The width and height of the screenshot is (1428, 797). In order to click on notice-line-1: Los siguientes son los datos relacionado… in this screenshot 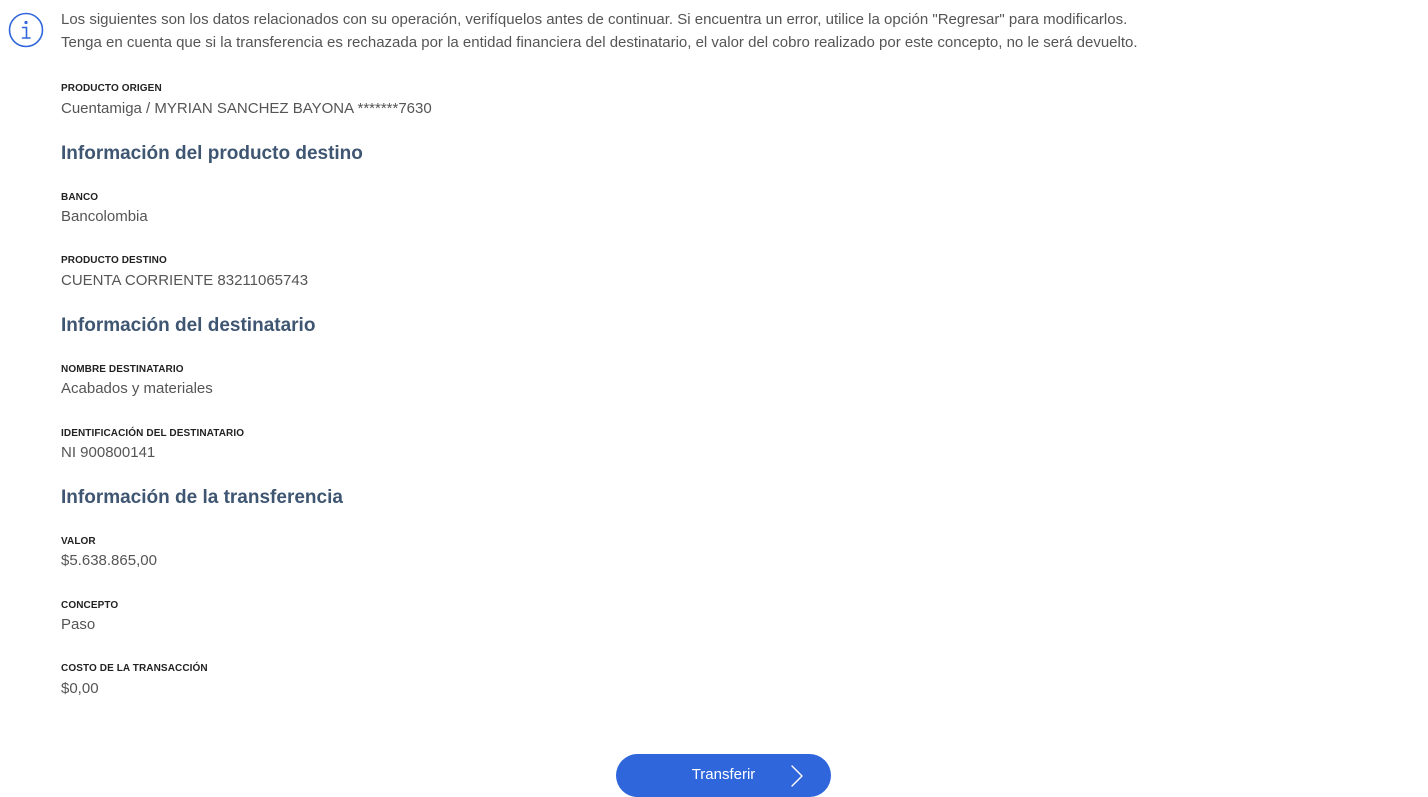, I will do `click(594, 19)`.